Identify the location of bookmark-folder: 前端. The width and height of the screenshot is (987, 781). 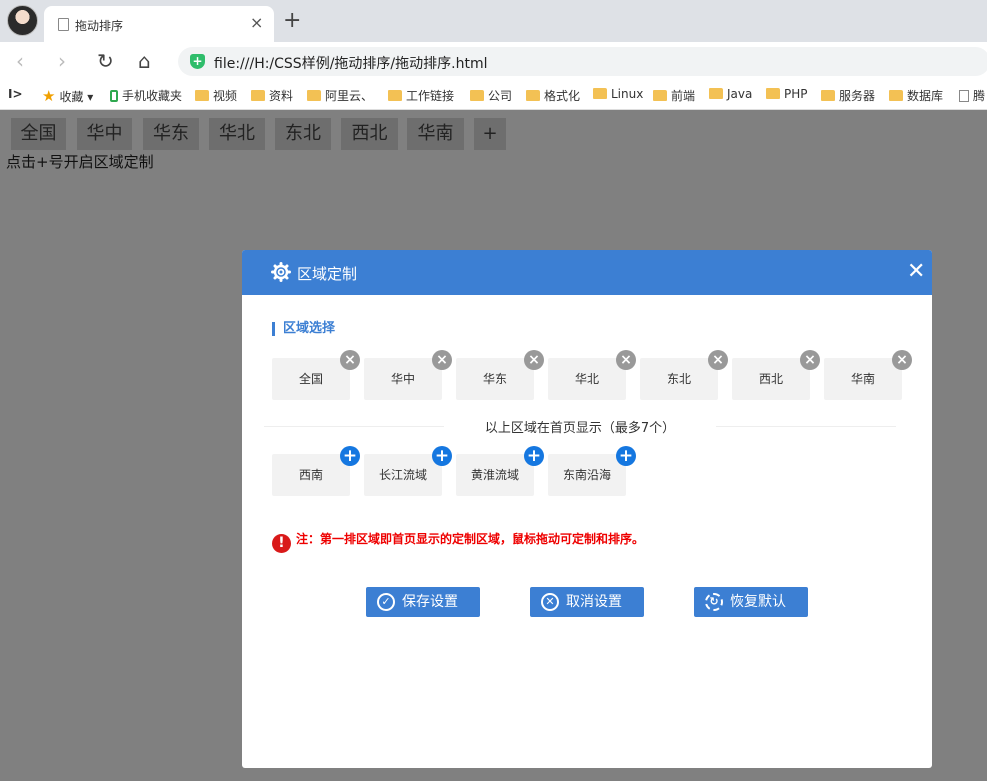
(674, 95).